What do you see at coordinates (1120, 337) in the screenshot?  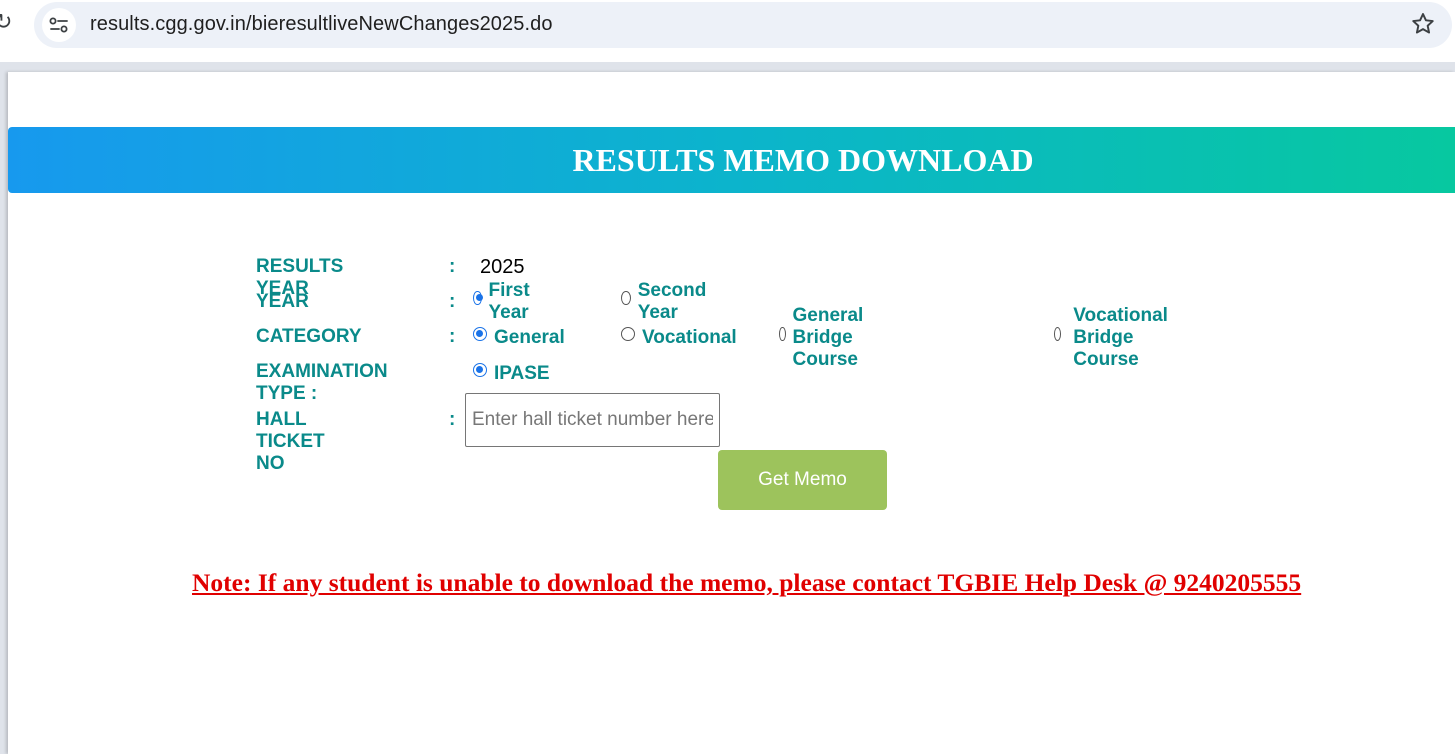 I see `radio-label: Vocational Bridge Course` at bounding box center [1120, 337].